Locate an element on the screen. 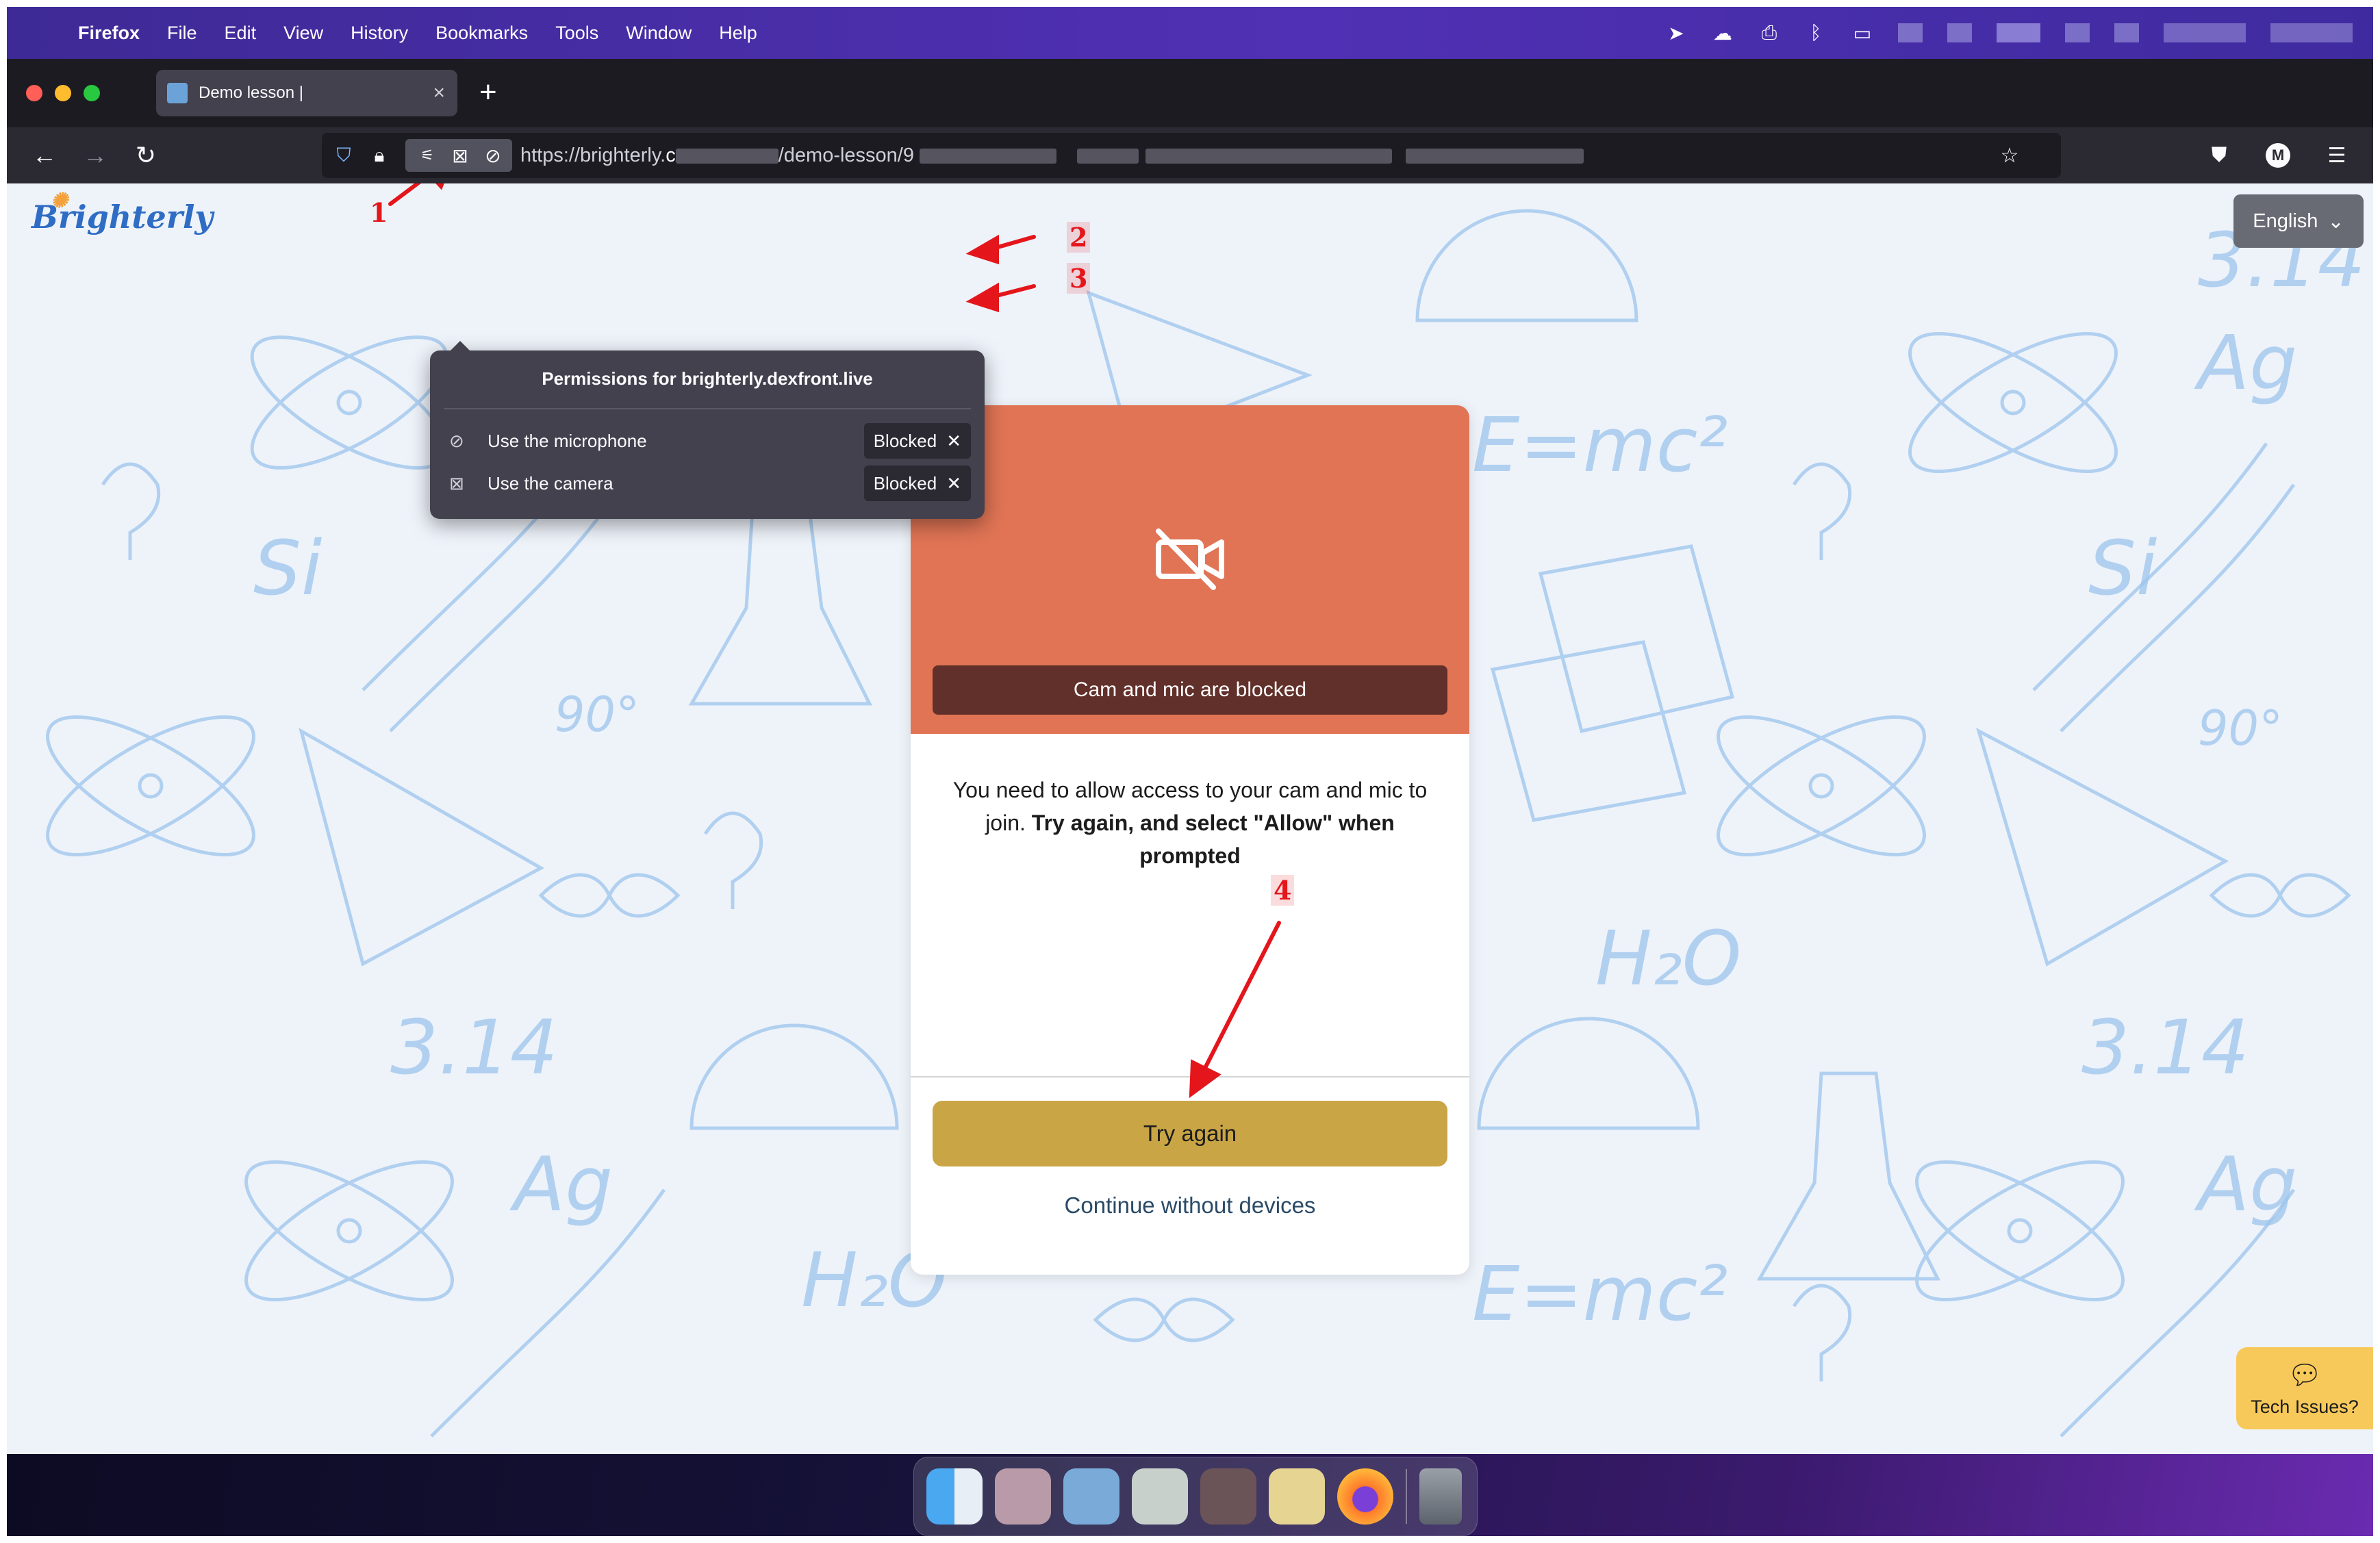 This screenshot has height=1543, width=2380. close-tab-icon: × is located at coordinates (439, 93).